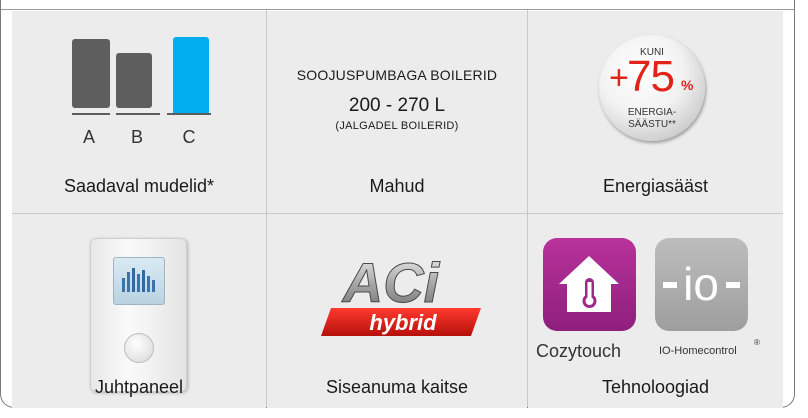  I want to click on io-logo-text: io, so click(701, 284).